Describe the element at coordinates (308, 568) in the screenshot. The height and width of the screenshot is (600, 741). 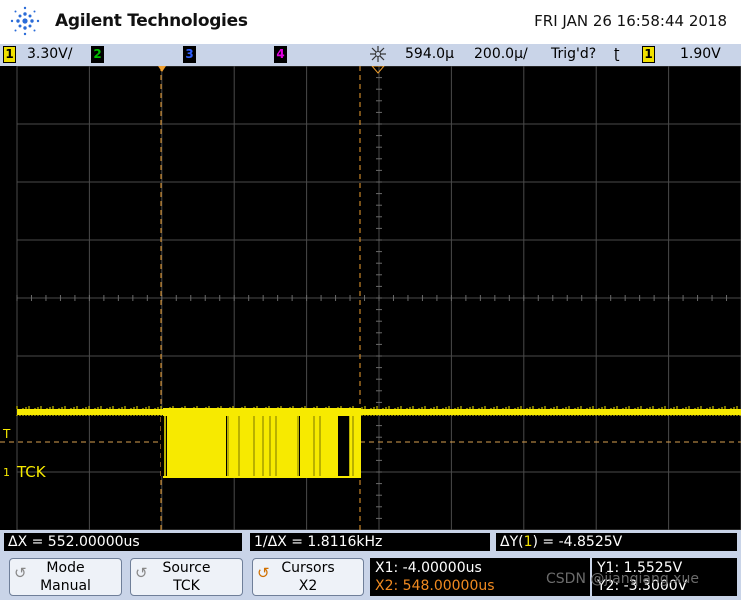
I see `cursors-title: Cursors` at that location.